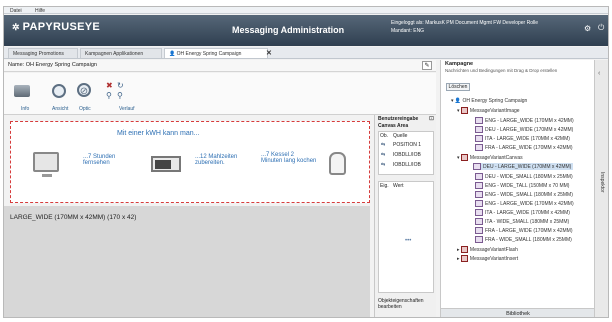 Image resolution: width=612 pixels, height=322 pixels. I want to click on pin-icon: ⊡, so click(431, 118).